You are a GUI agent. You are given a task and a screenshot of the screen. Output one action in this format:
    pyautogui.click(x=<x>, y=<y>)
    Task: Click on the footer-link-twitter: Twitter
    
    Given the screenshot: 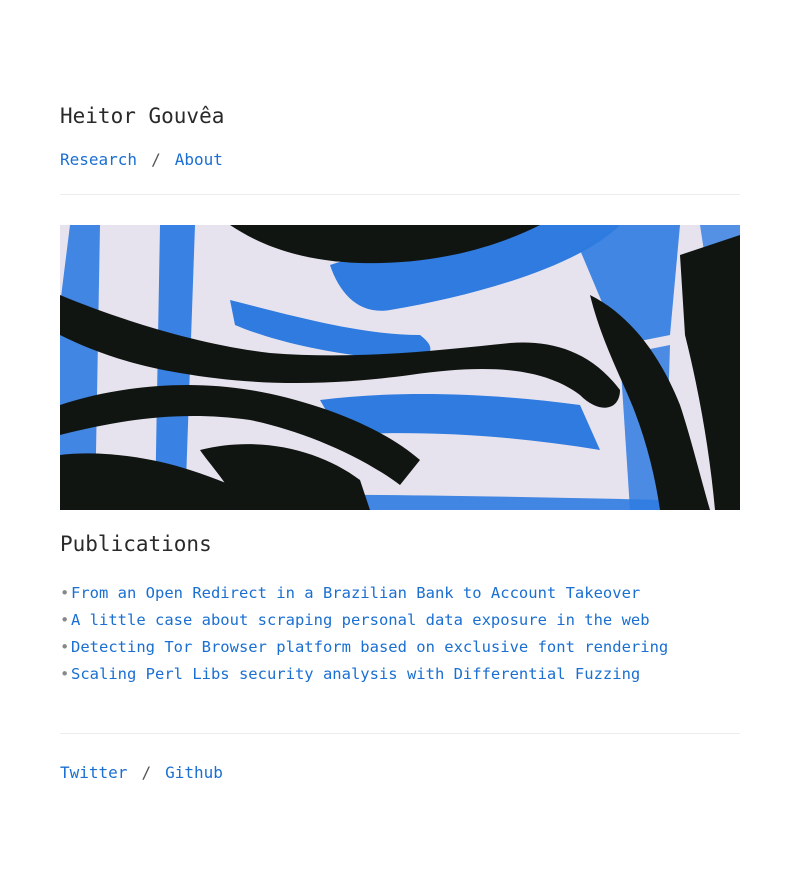 What is the action you would take?
    pyautogui.click(x=93, y=772)
    